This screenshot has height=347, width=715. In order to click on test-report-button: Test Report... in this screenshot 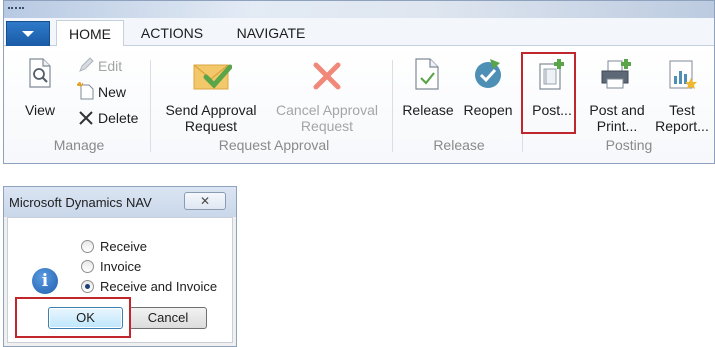, I will do `click(682, 96)`.